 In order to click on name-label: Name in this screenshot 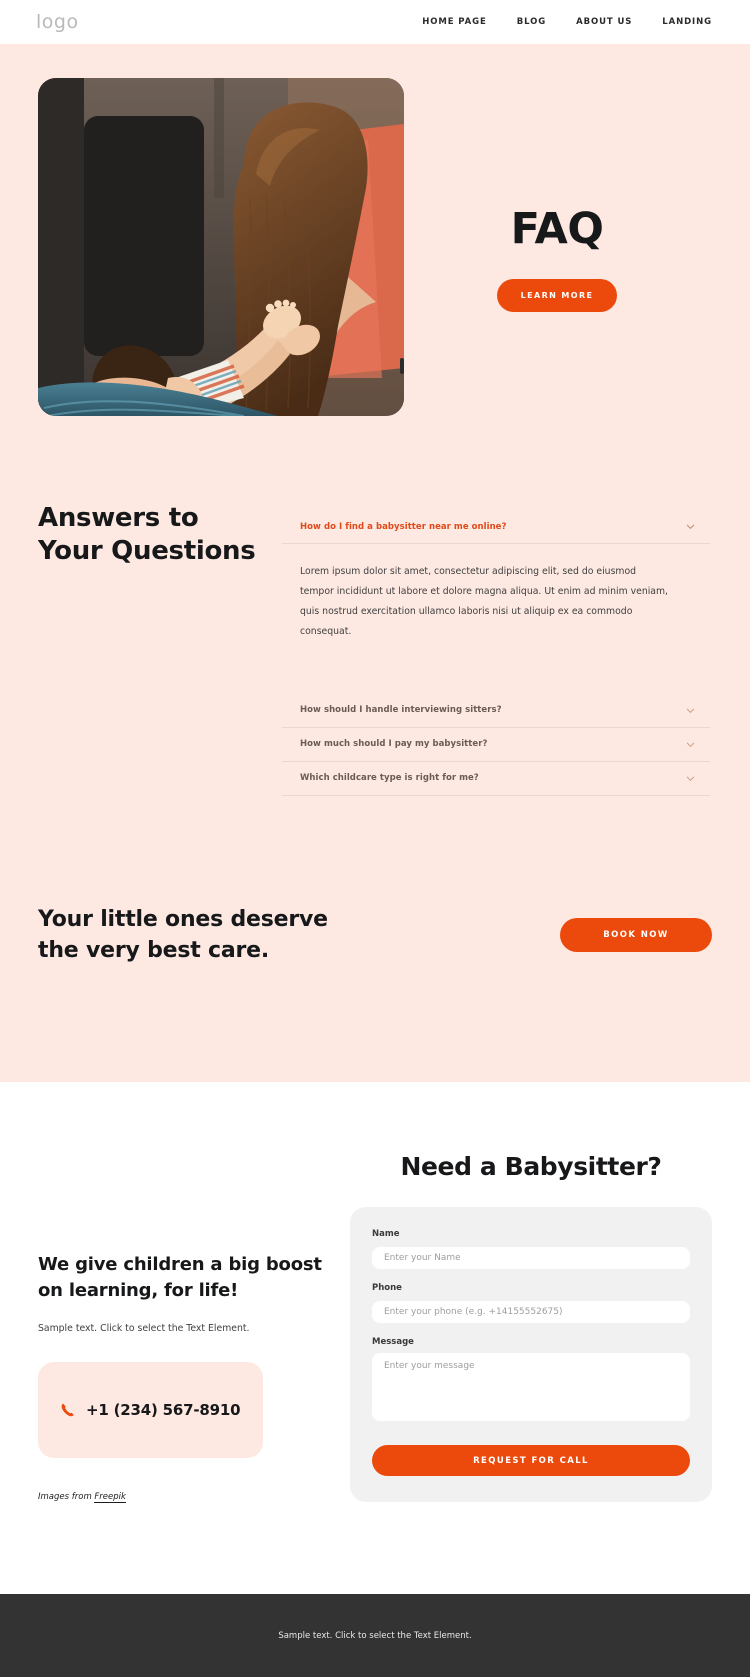, I will do `click(386, 1234)`.